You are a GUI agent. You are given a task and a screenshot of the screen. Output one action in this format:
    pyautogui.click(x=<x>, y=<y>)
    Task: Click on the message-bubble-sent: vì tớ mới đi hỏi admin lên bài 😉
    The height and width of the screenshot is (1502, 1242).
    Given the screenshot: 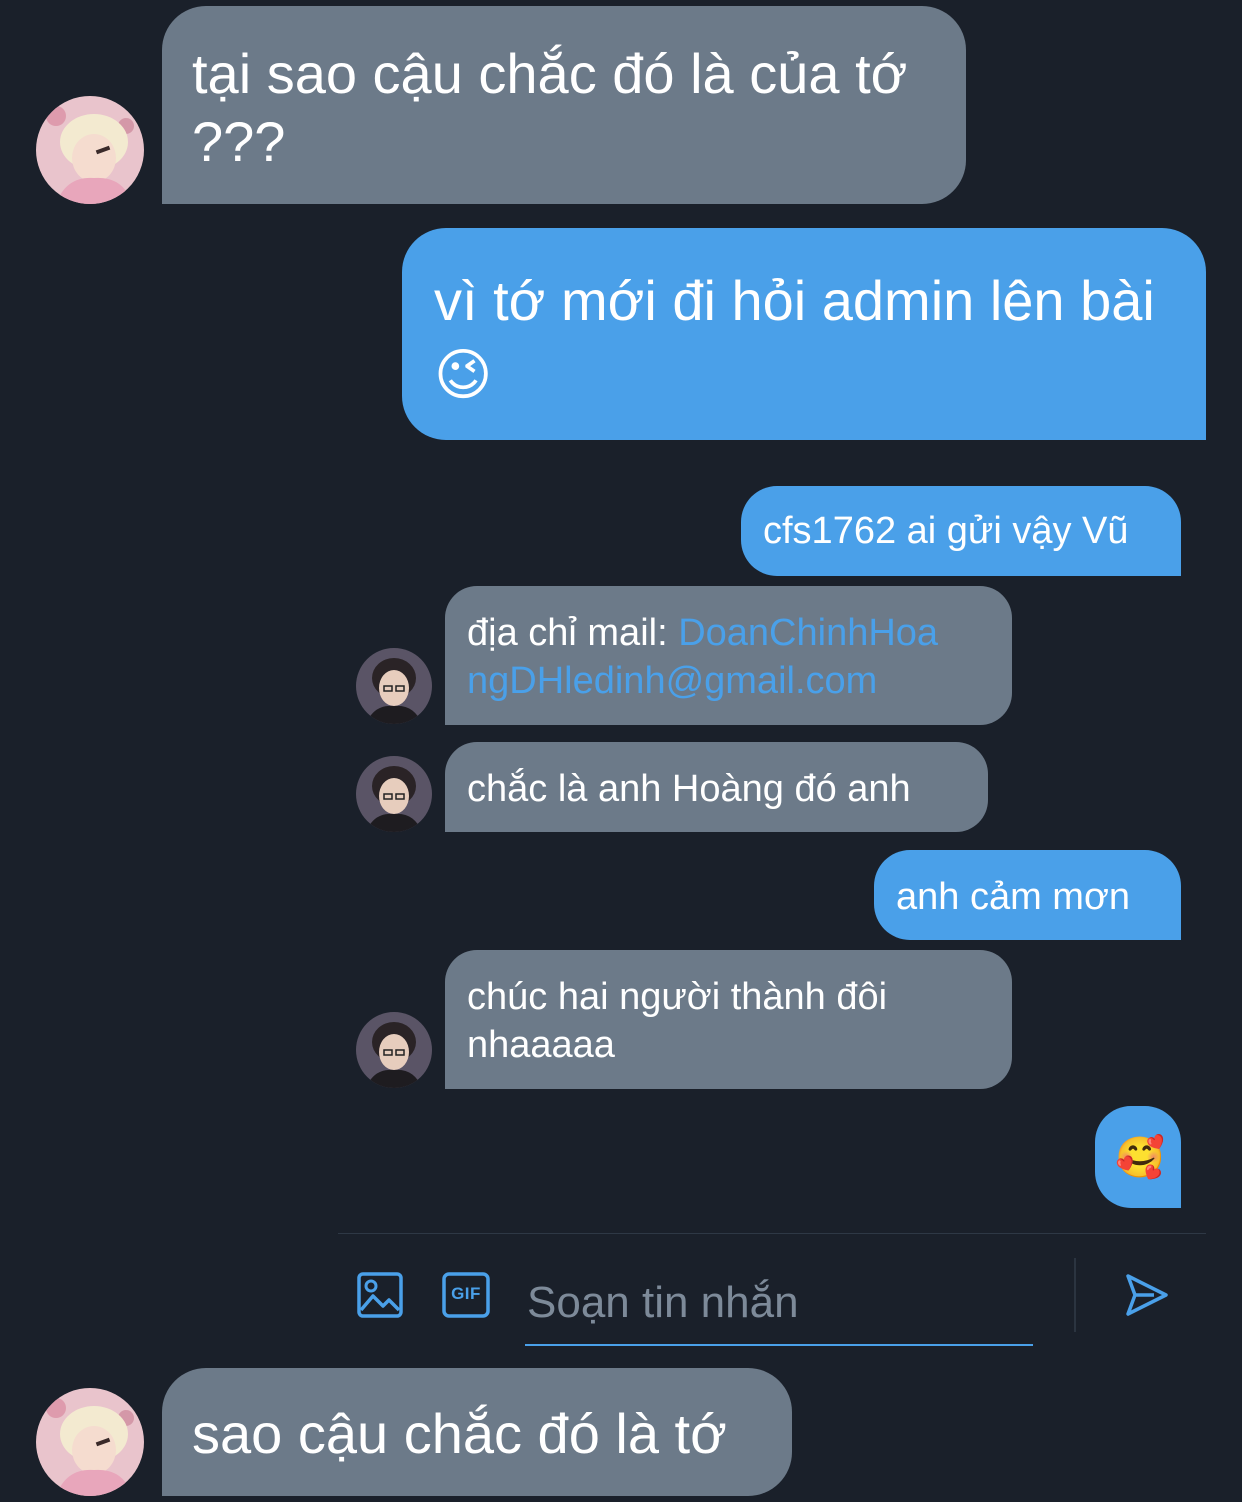 What is the action you would take?
    pyautogui.click(x=804, y=334)
    